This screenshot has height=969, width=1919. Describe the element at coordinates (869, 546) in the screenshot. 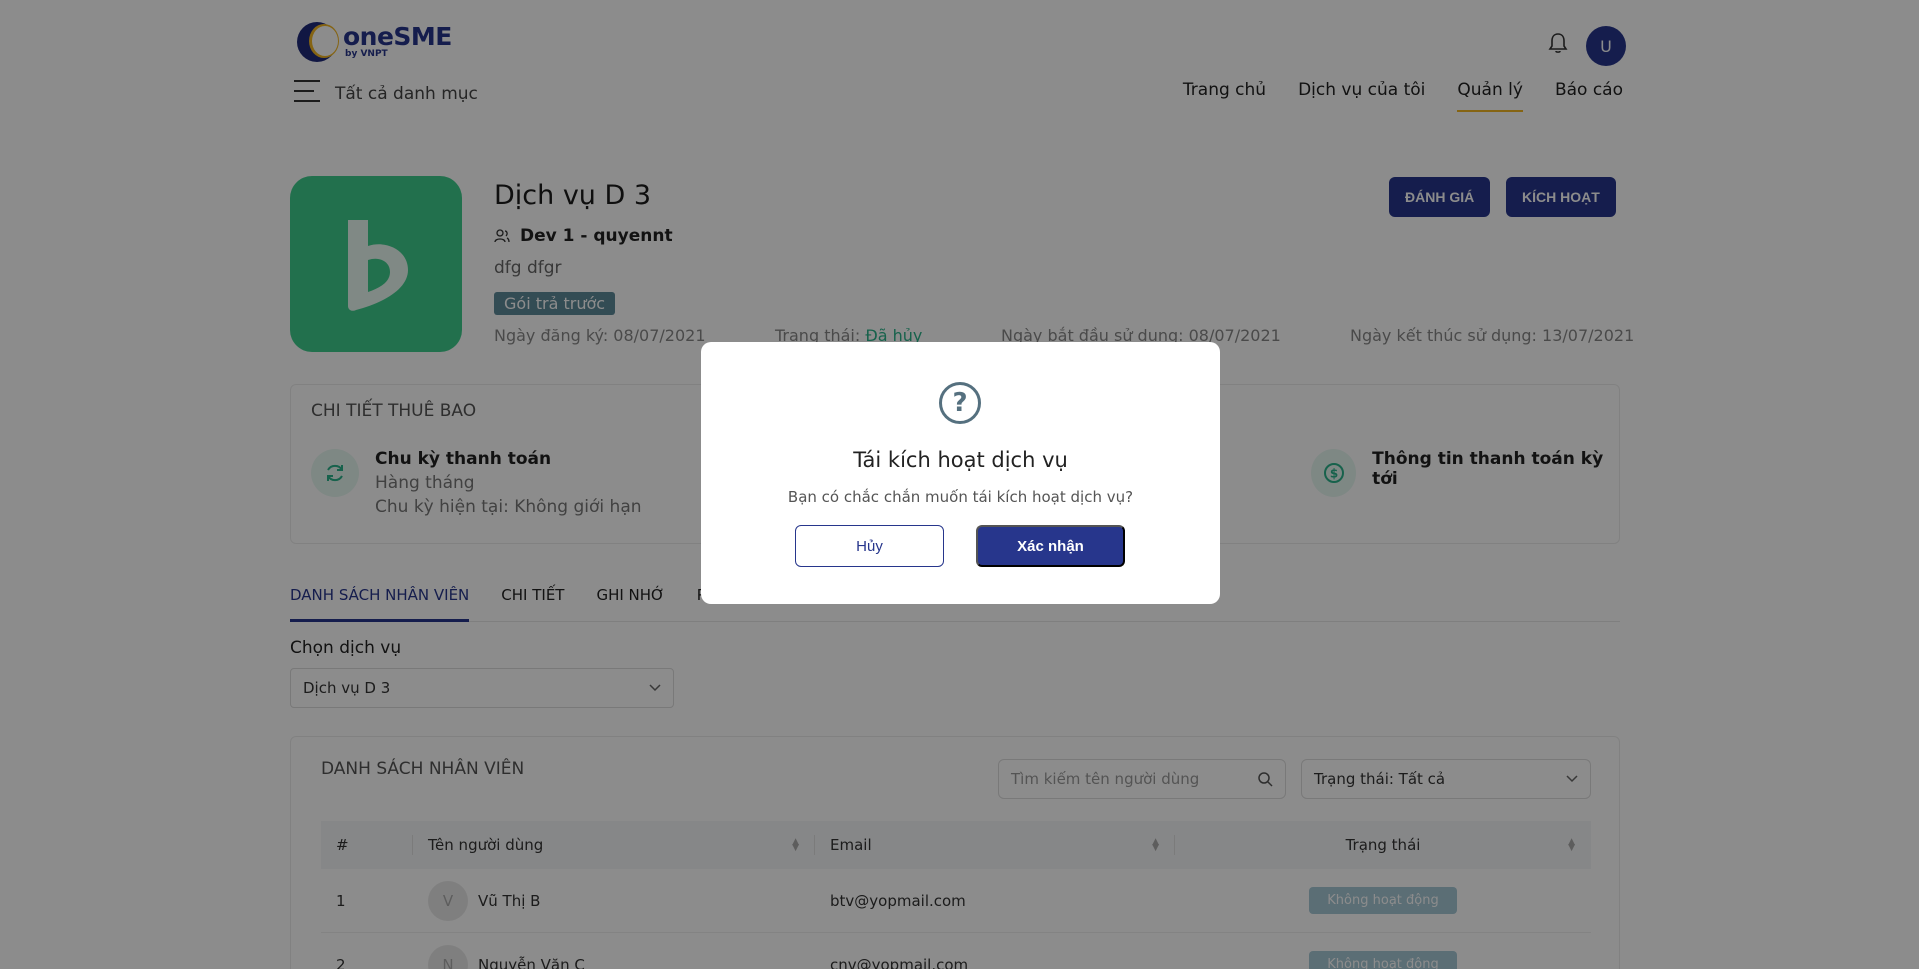

I see `cancel-button: Hủy` at that location.